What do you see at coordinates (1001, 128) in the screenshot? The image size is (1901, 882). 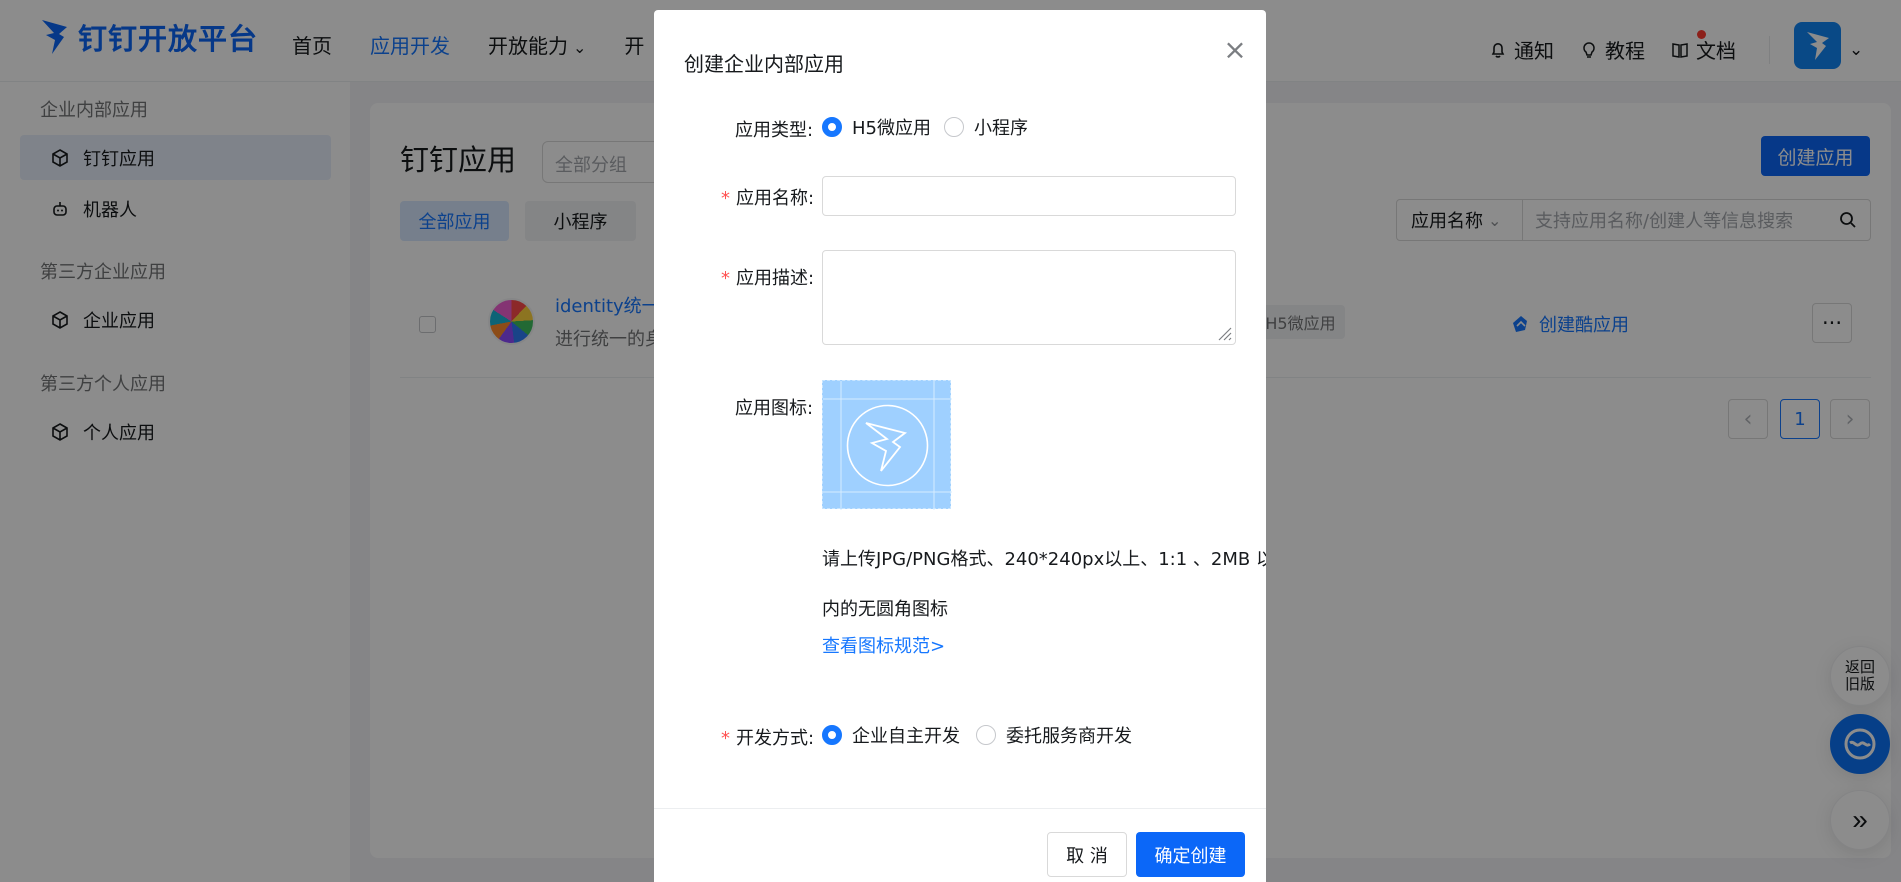 I see `radio-mini-program-label: 小程序` at bounding box center [1001, 128].